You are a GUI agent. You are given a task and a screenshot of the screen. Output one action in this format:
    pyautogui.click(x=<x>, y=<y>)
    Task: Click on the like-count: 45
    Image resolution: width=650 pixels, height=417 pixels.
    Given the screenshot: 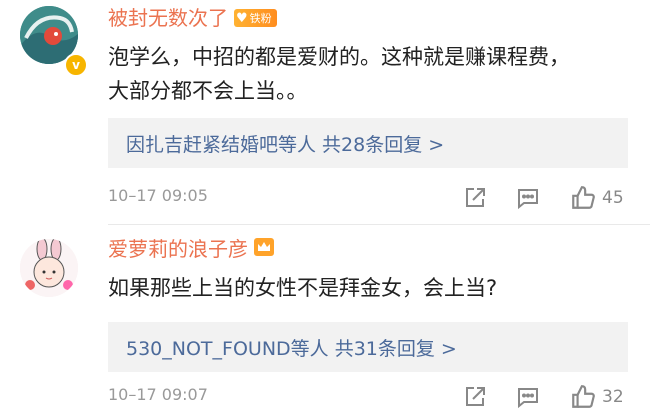 What is the action you would take?
    pyautogui.click(x=613, y=198)
    